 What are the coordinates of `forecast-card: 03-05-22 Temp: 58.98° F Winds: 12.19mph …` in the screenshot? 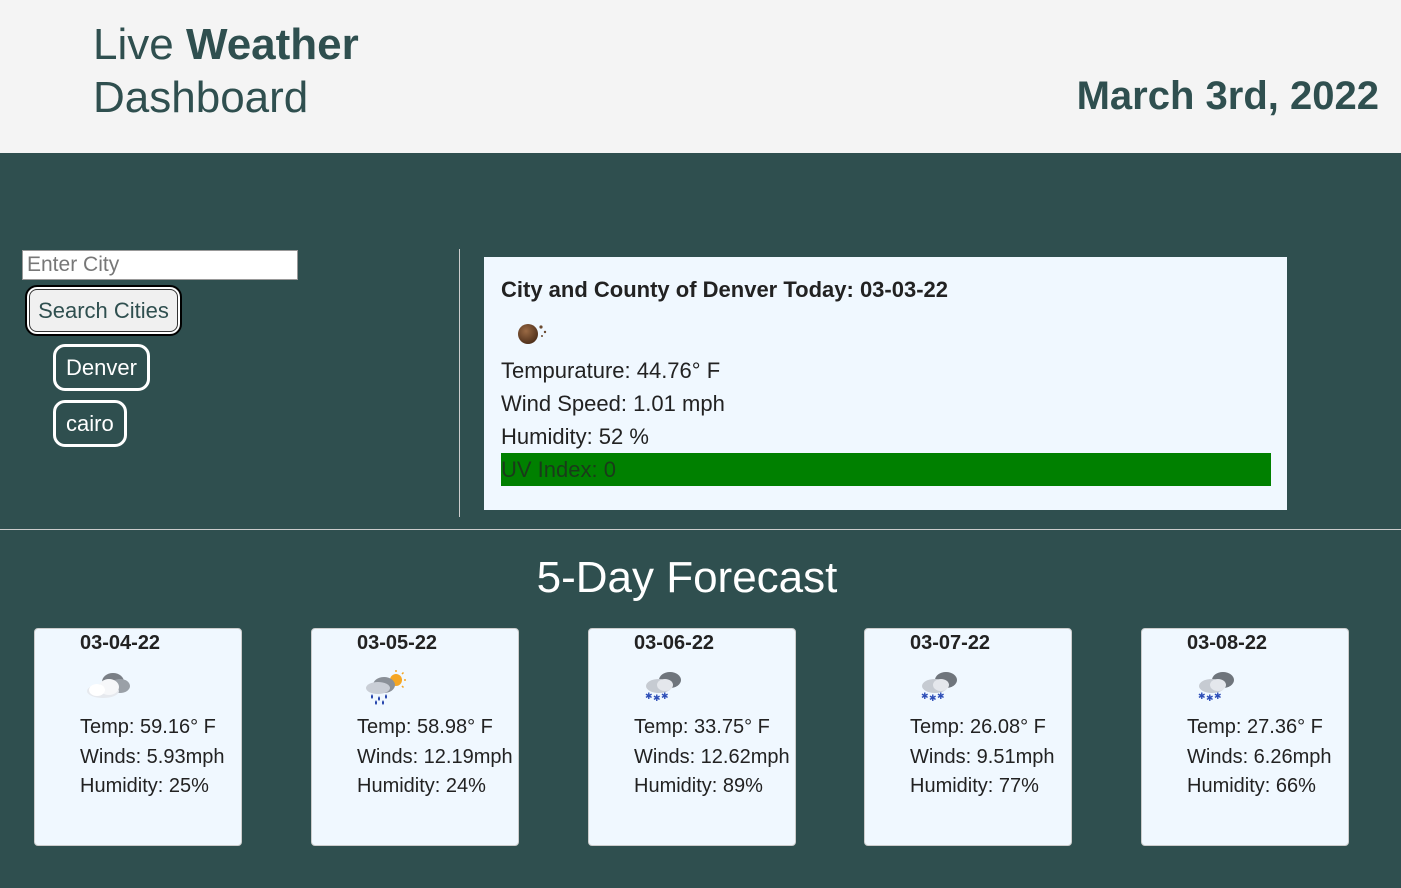 It's located at (415, 737).